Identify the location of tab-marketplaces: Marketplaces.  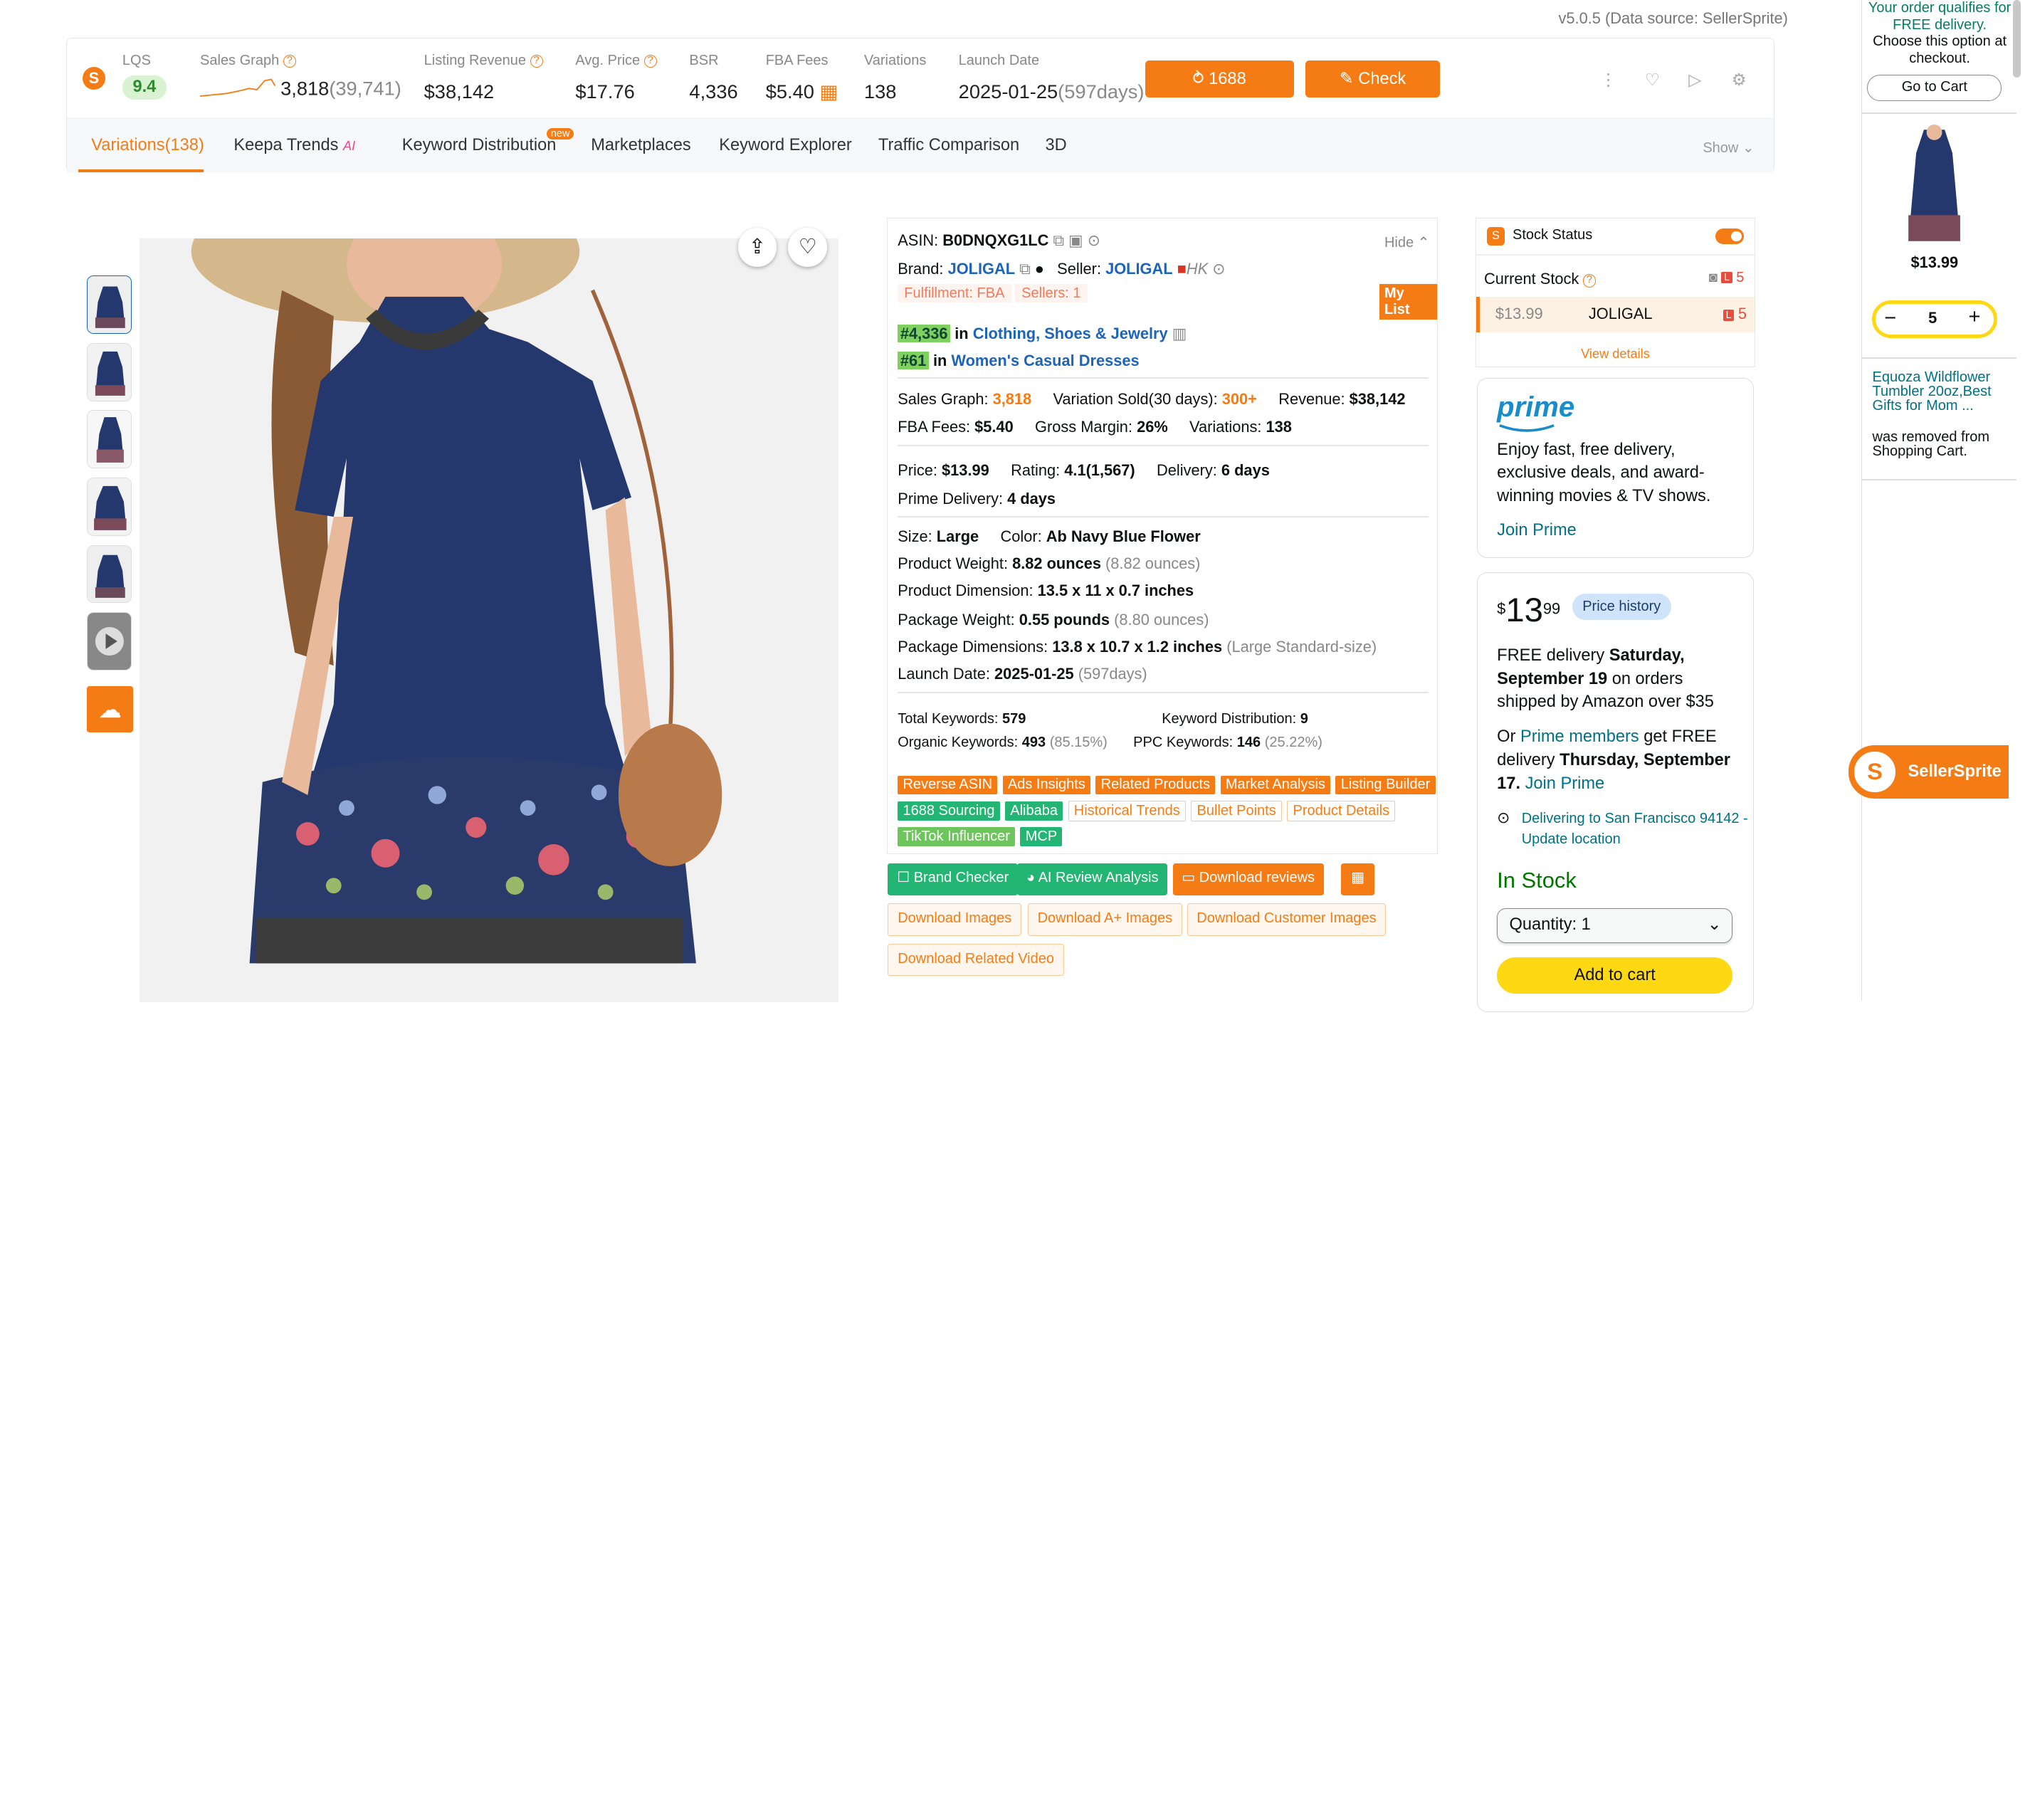
(641, 145).